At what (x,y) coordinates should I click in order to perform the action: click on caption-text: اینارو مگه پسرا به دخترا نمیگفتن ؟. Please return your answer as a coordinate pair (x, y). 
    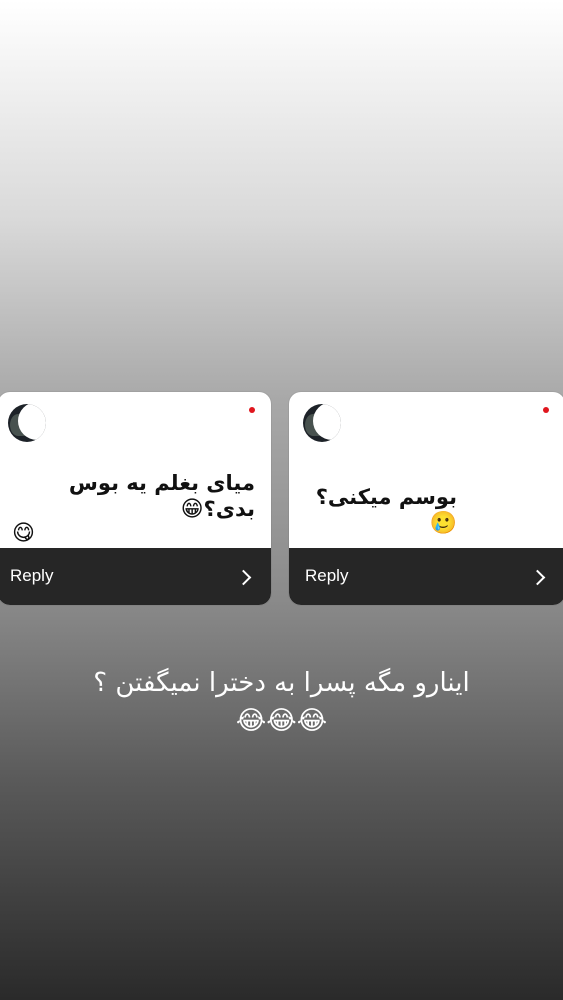
    Looking at the image, I should click on (281, 683).